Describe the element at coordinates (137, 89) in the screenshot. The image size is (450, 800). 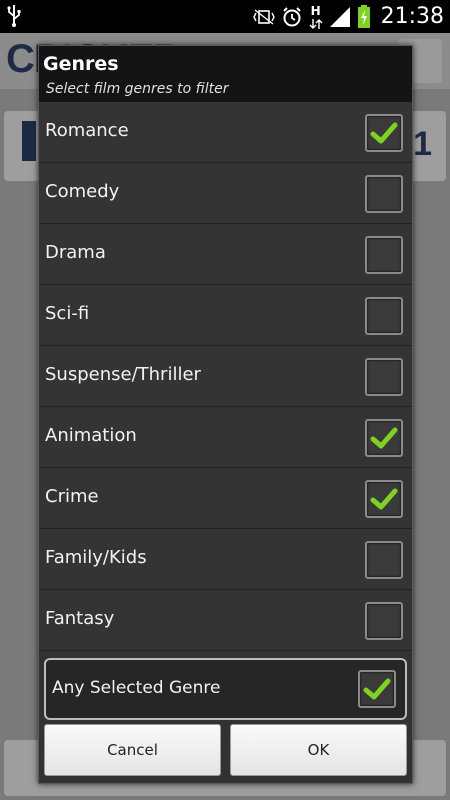
I see `dialog-subtitle: Select film genres to filter` at that location.